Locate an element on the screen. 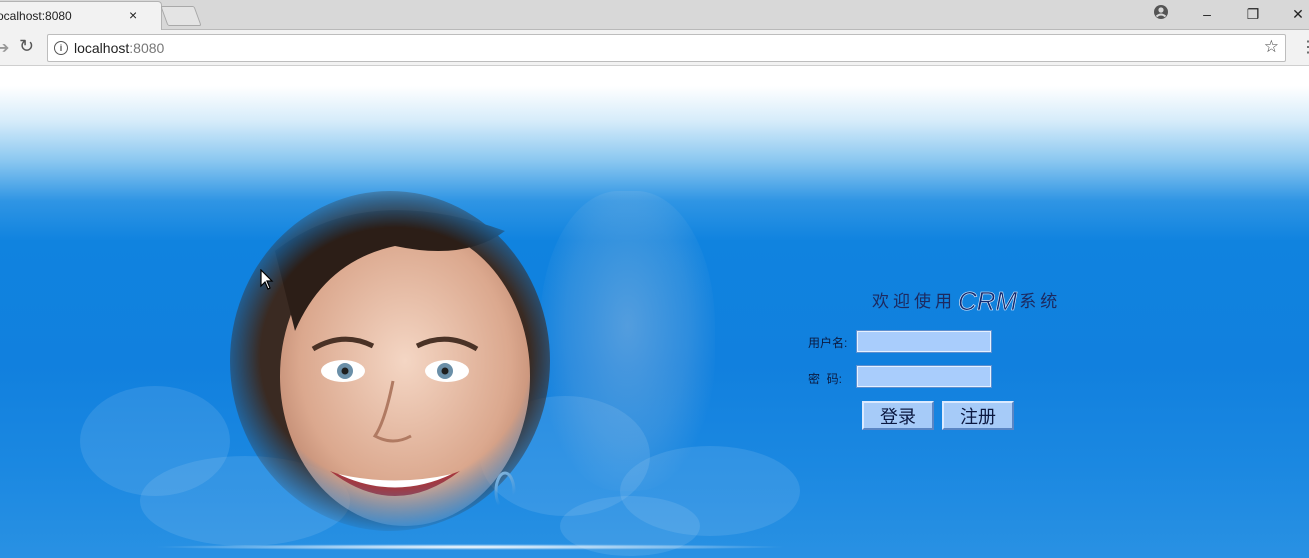 This screenshot has height=558, width=1309. bookmark-star-icon: ☆ is located at coordinates (1271, 47).